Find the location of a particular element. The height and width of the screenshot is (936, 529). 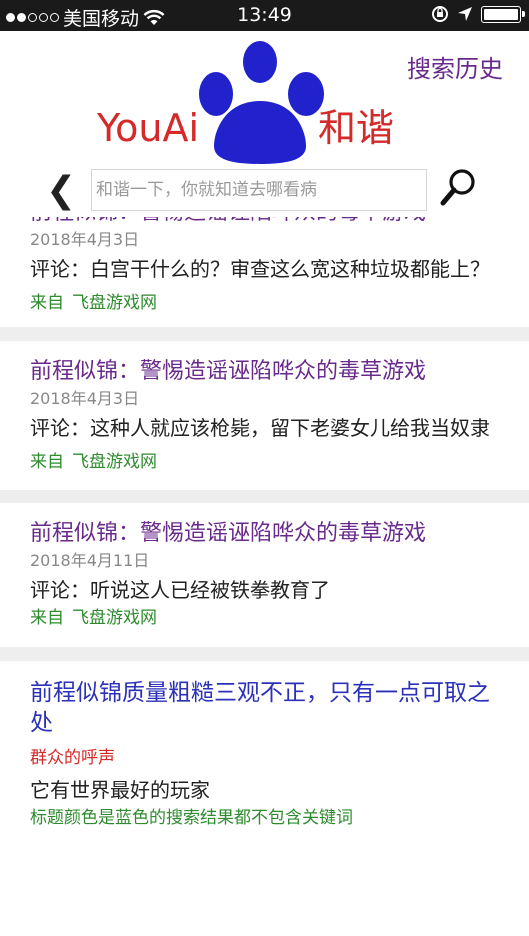

chevron-left-icon: ❮ is located at coordinates (61, 190).